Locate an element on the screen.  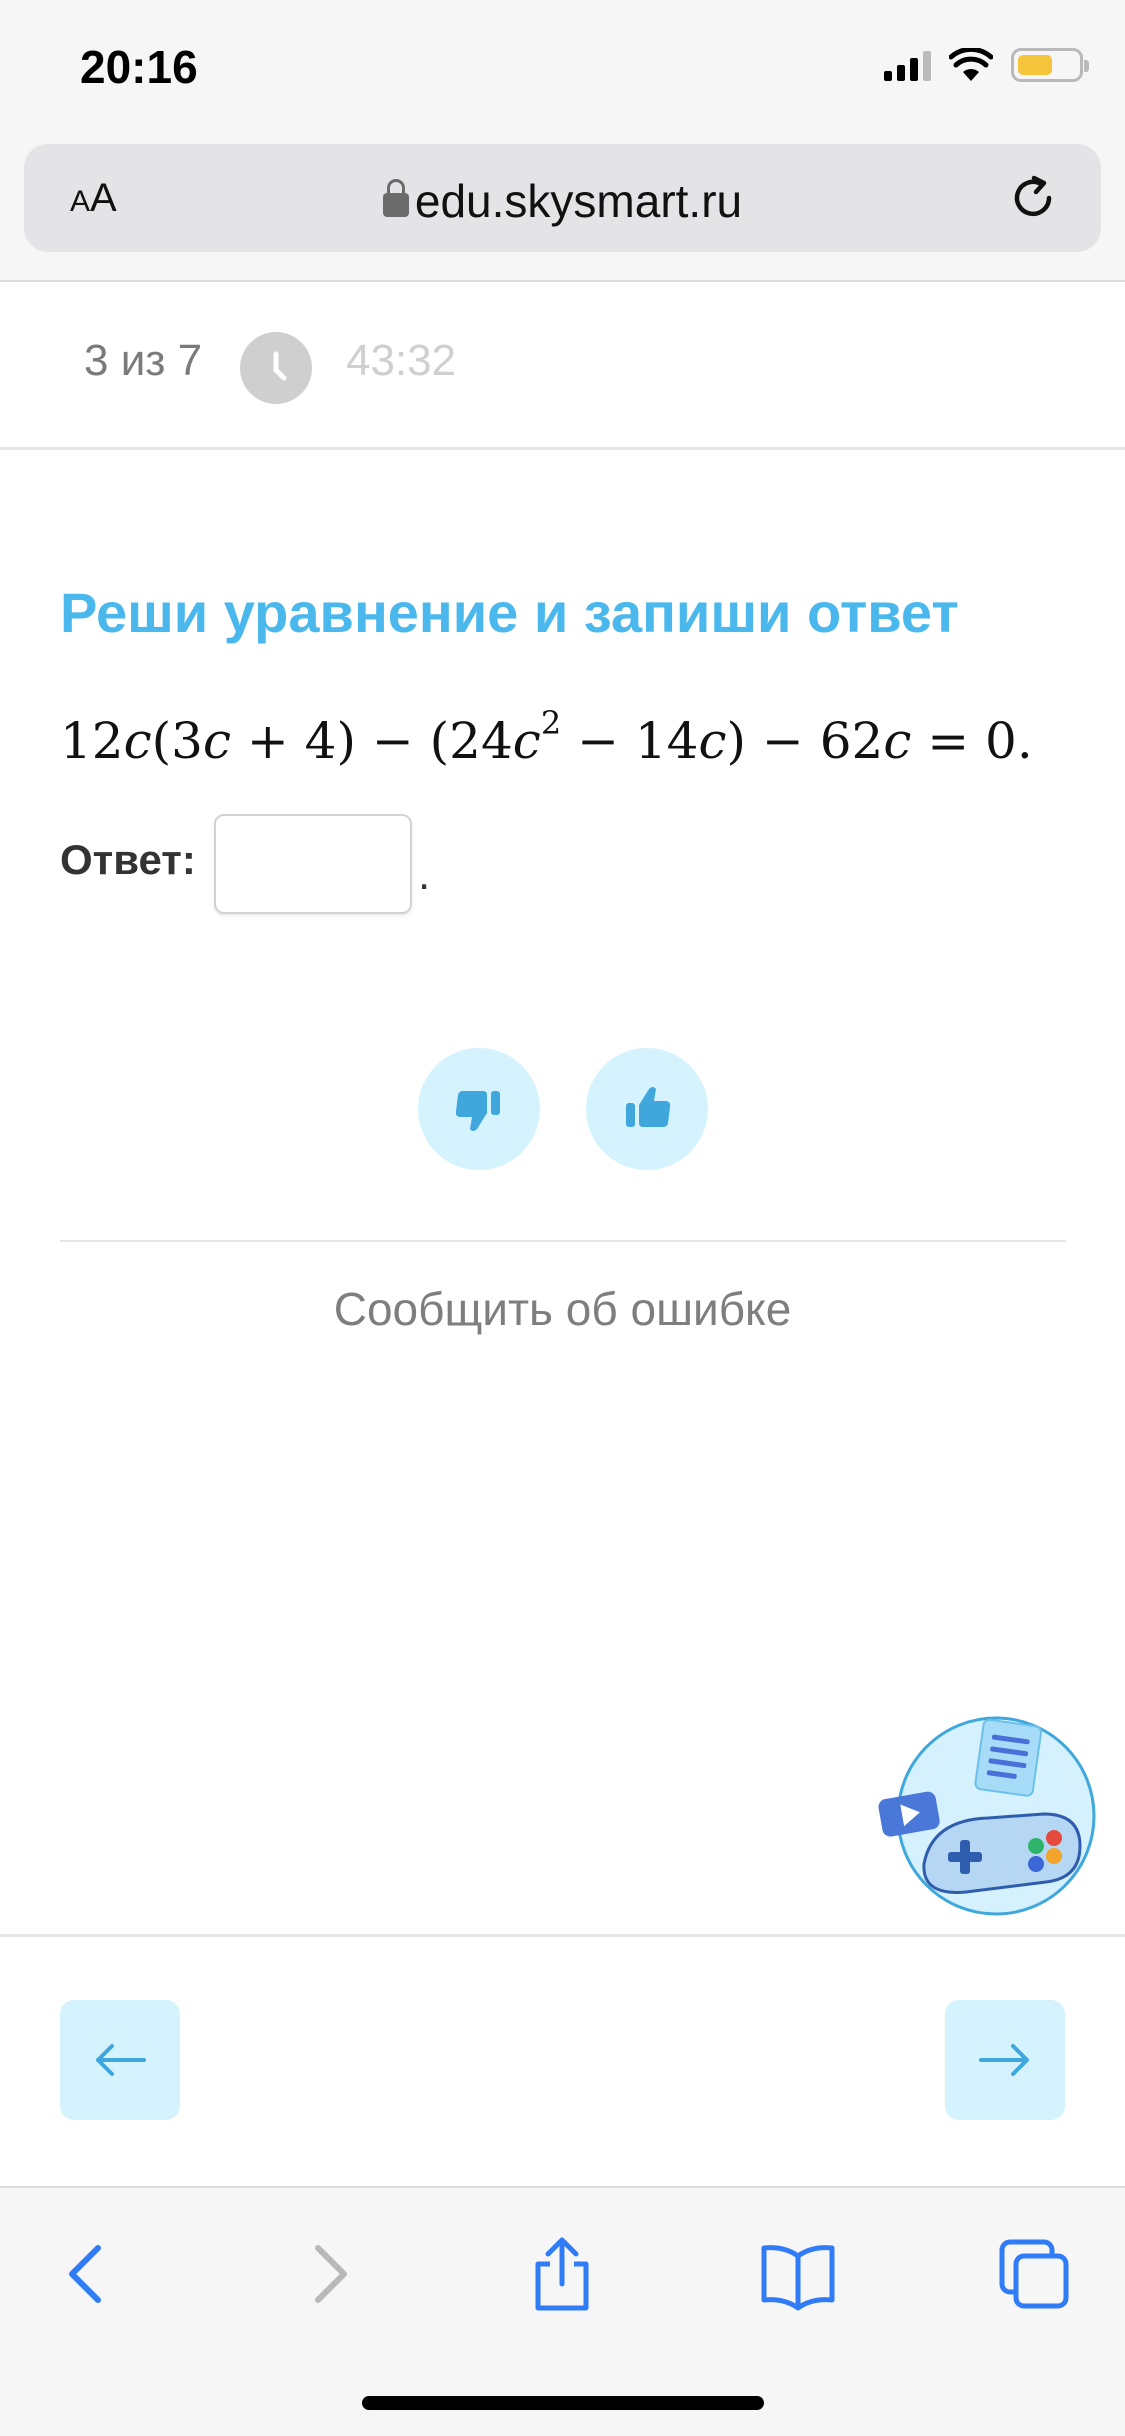
battery-icon is located at coordinates (1050, 65).